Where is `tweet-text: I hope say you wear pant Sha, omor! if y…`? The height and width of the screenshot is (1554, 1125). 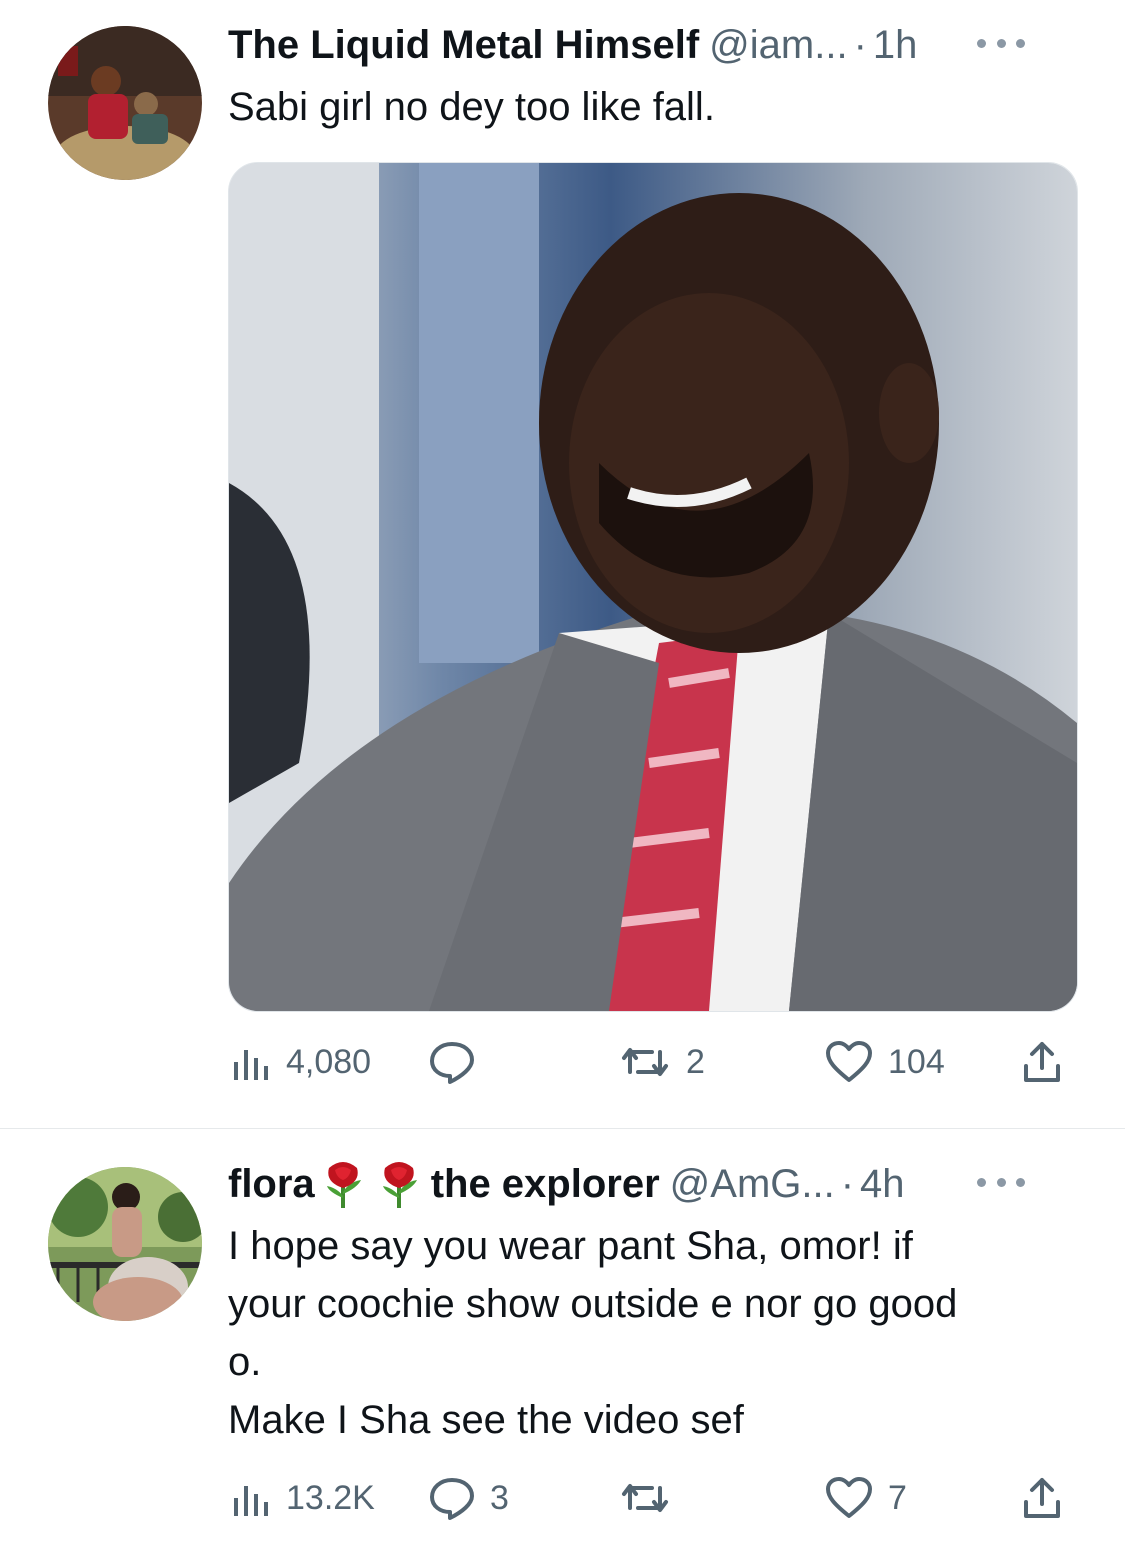 tweet-text: I hope say you wear pant Sha, omor! if y… is located at coordinates (651, 1333).